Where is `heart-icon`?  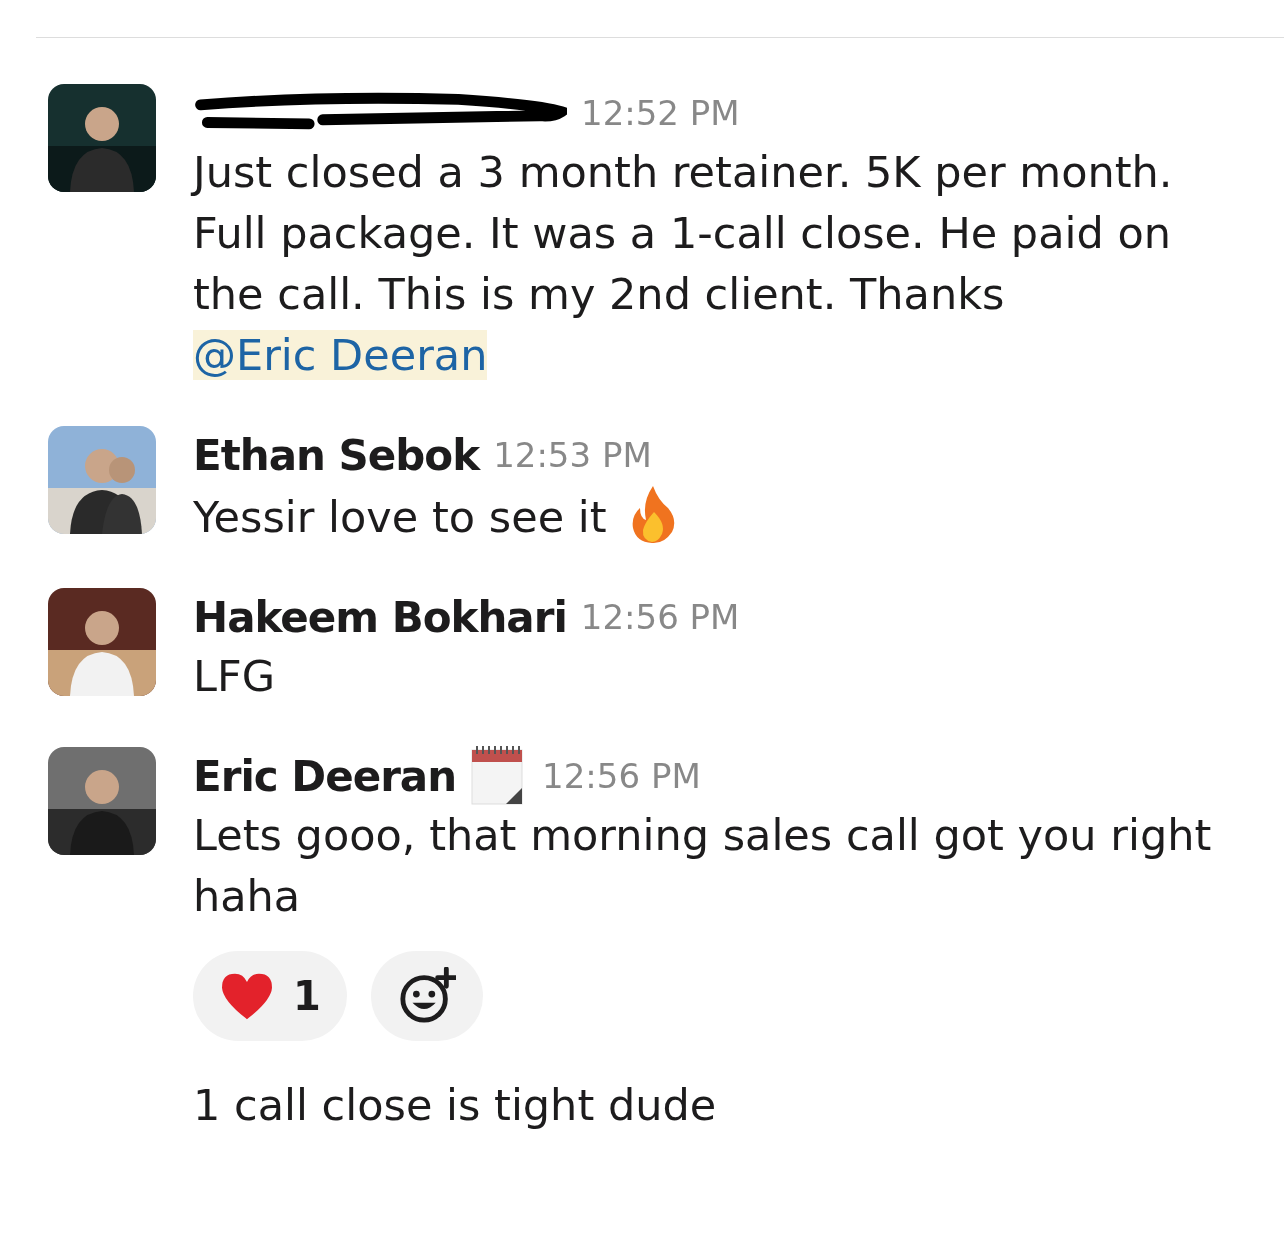 heart-icon is located at coordinates (247, 996).